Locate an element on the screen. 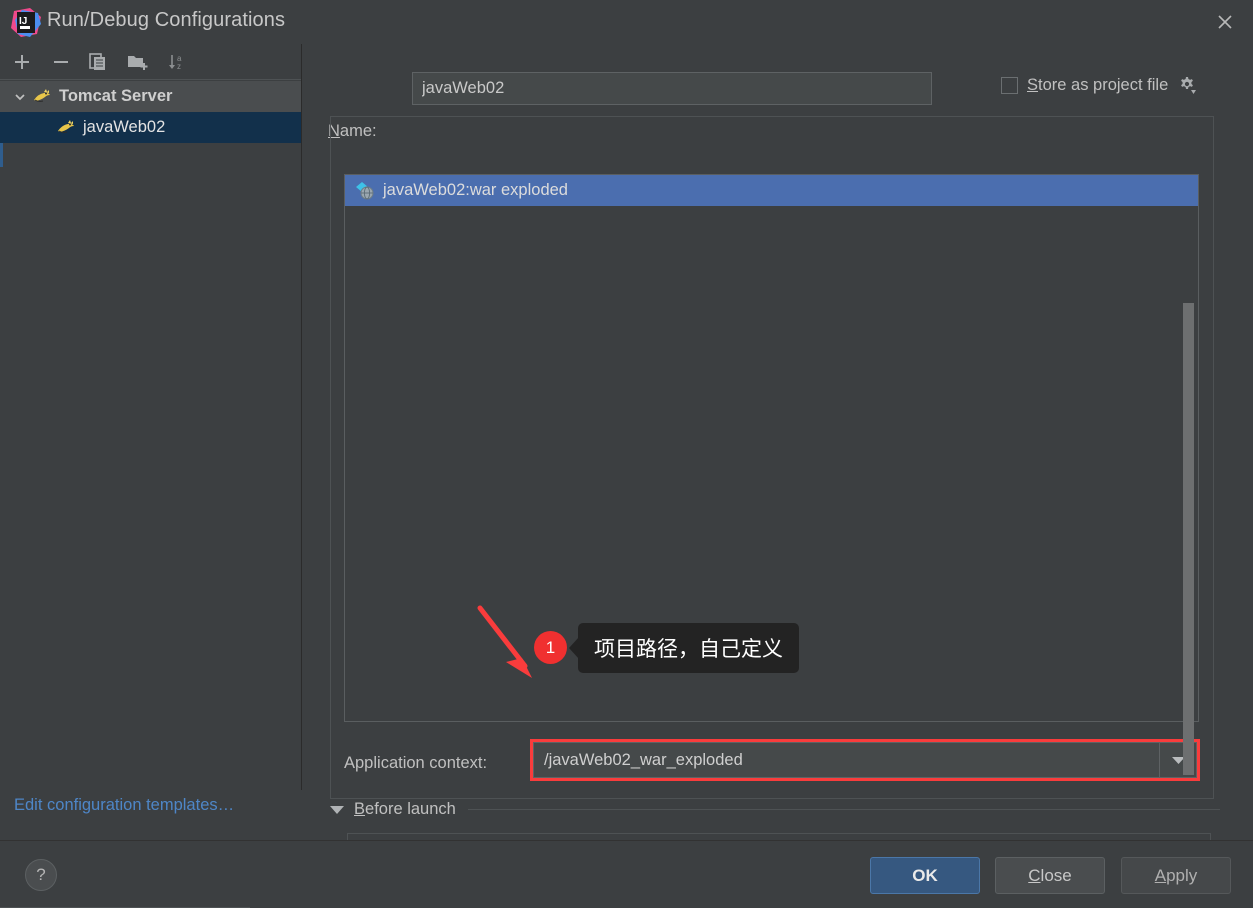 Image resolution: width=1253 pixels, height=908 pixels. apply-button: Apply is located at coordinates (1176, 875).